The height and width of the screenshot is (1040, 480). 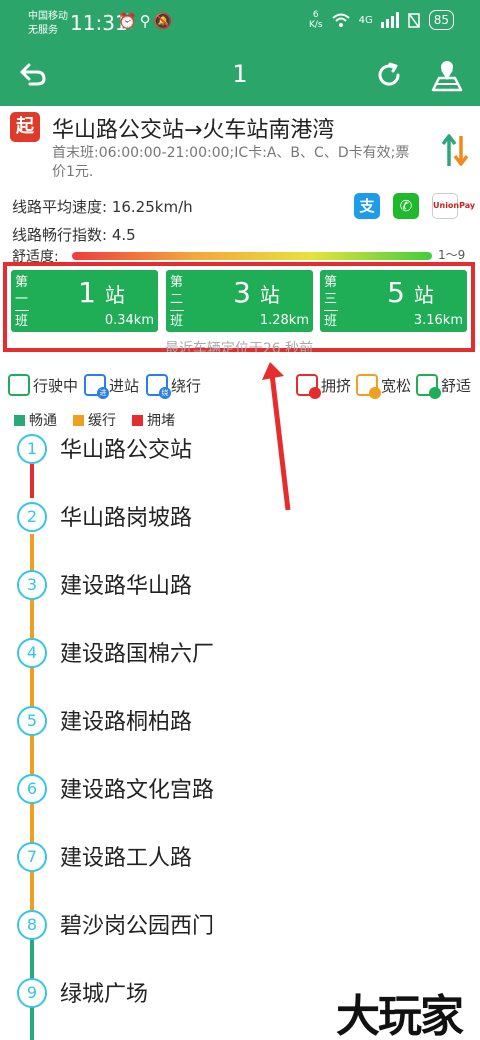 What do you see at coordinates (240, 387) in the screenshot?
I see `bus-status-legend: 行驶中 进 进站 绕 绕行 拥挤 宽松 舒适` at bounding box center [240, 387].